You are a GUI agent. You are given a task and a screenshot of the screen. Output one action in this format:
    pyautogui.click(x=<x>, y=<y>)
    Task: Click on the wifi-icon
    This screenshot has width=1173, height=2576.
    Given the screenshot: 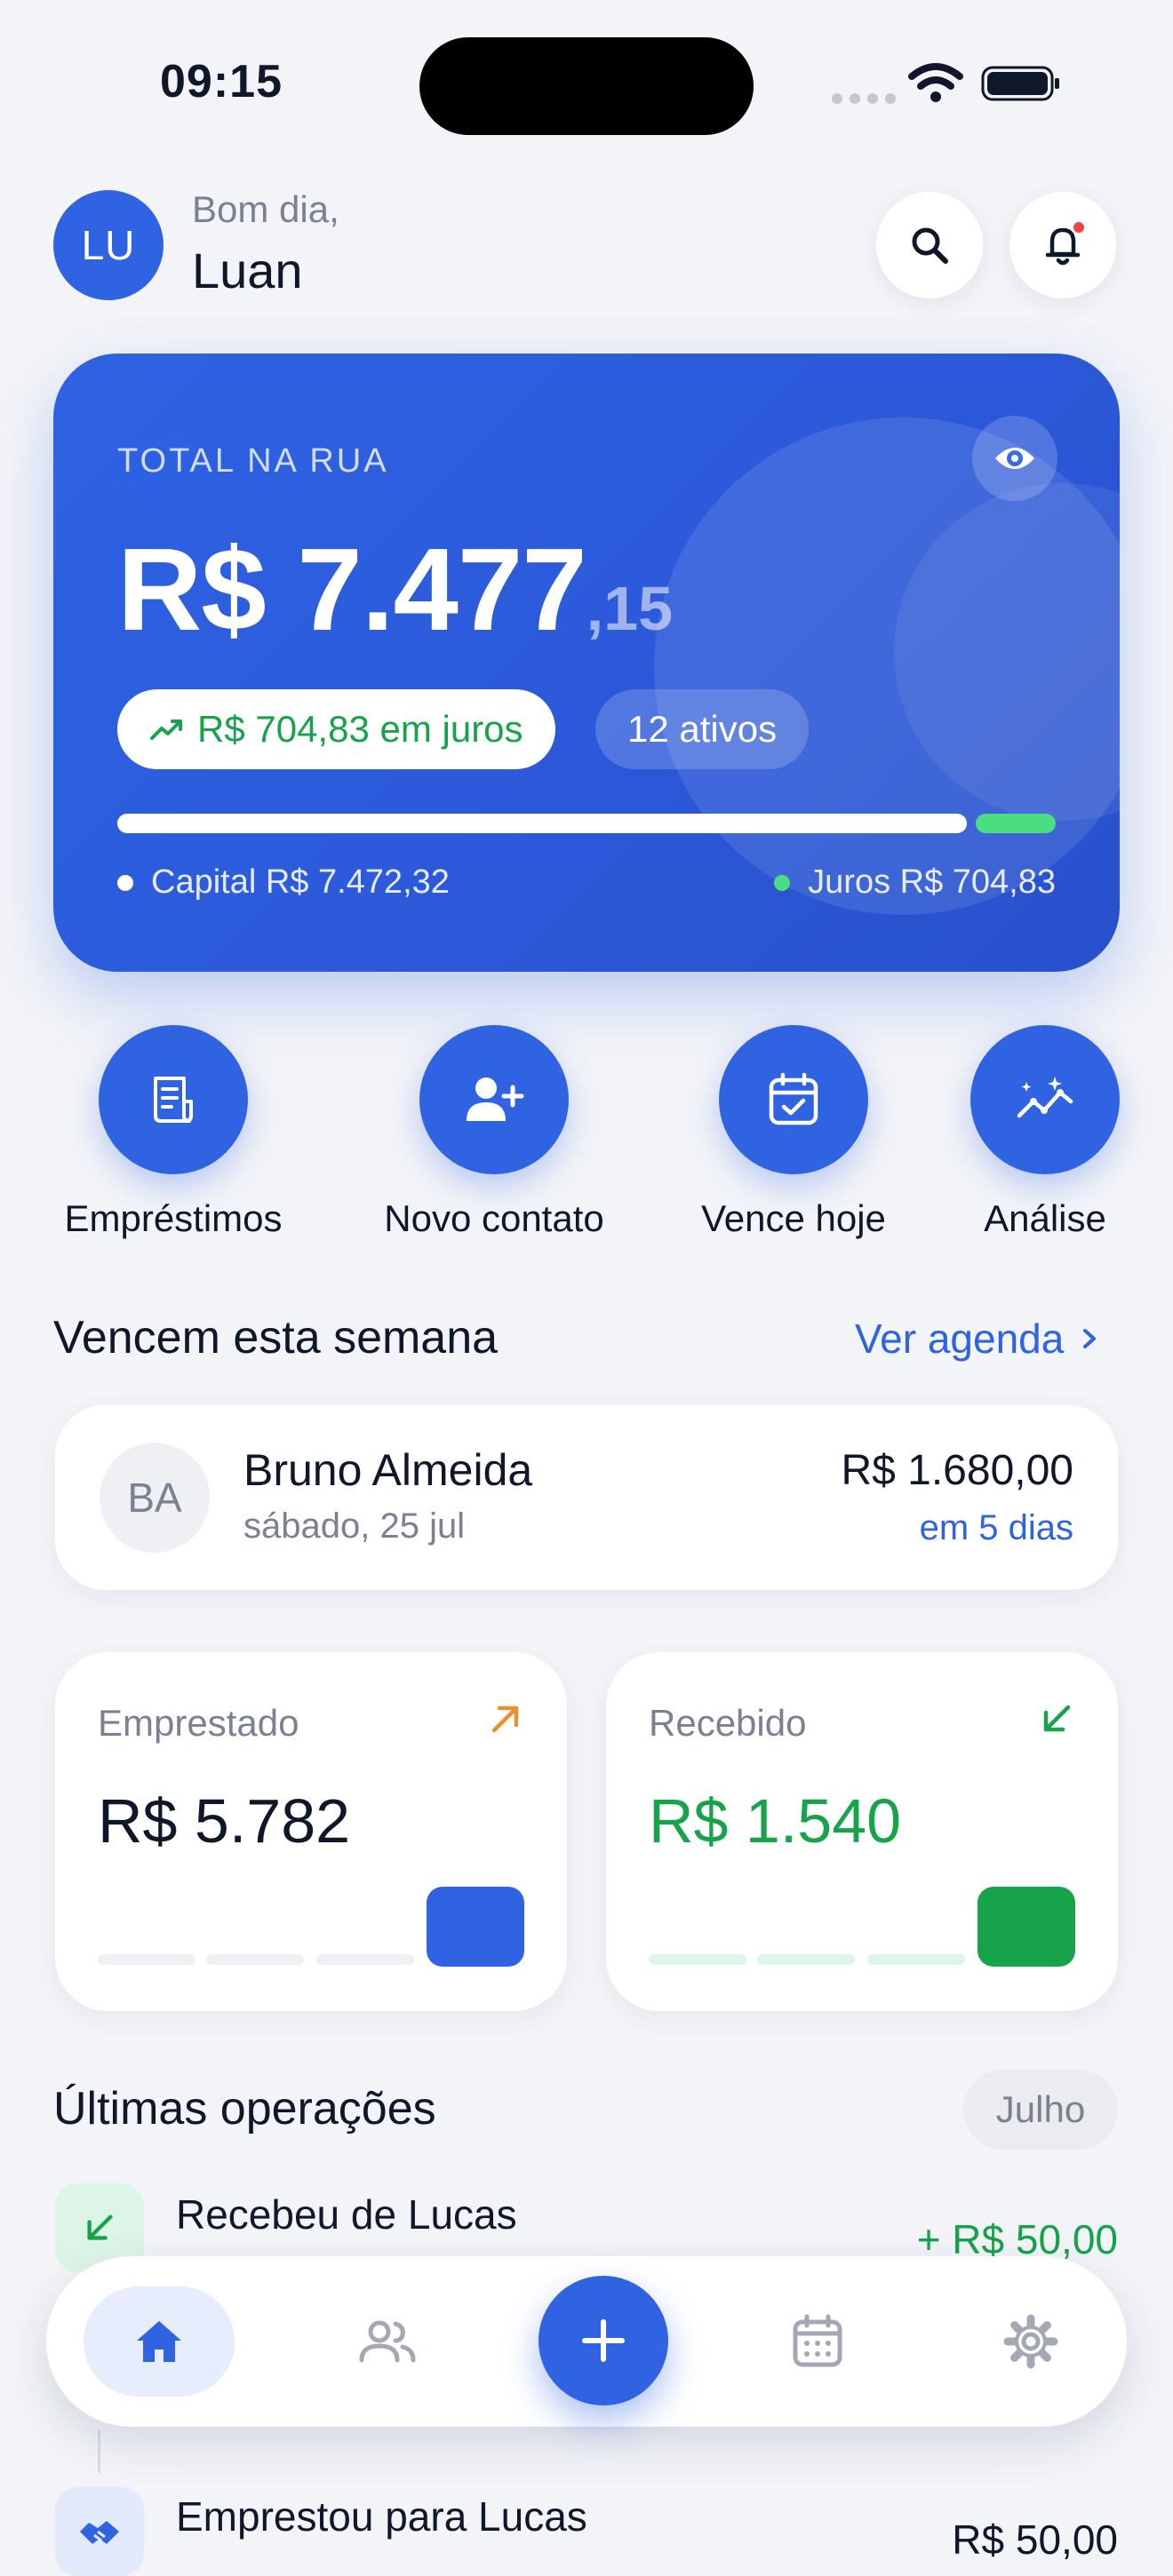 What is the action you would take?
    pyautogui.click(x=936, y=82)
    